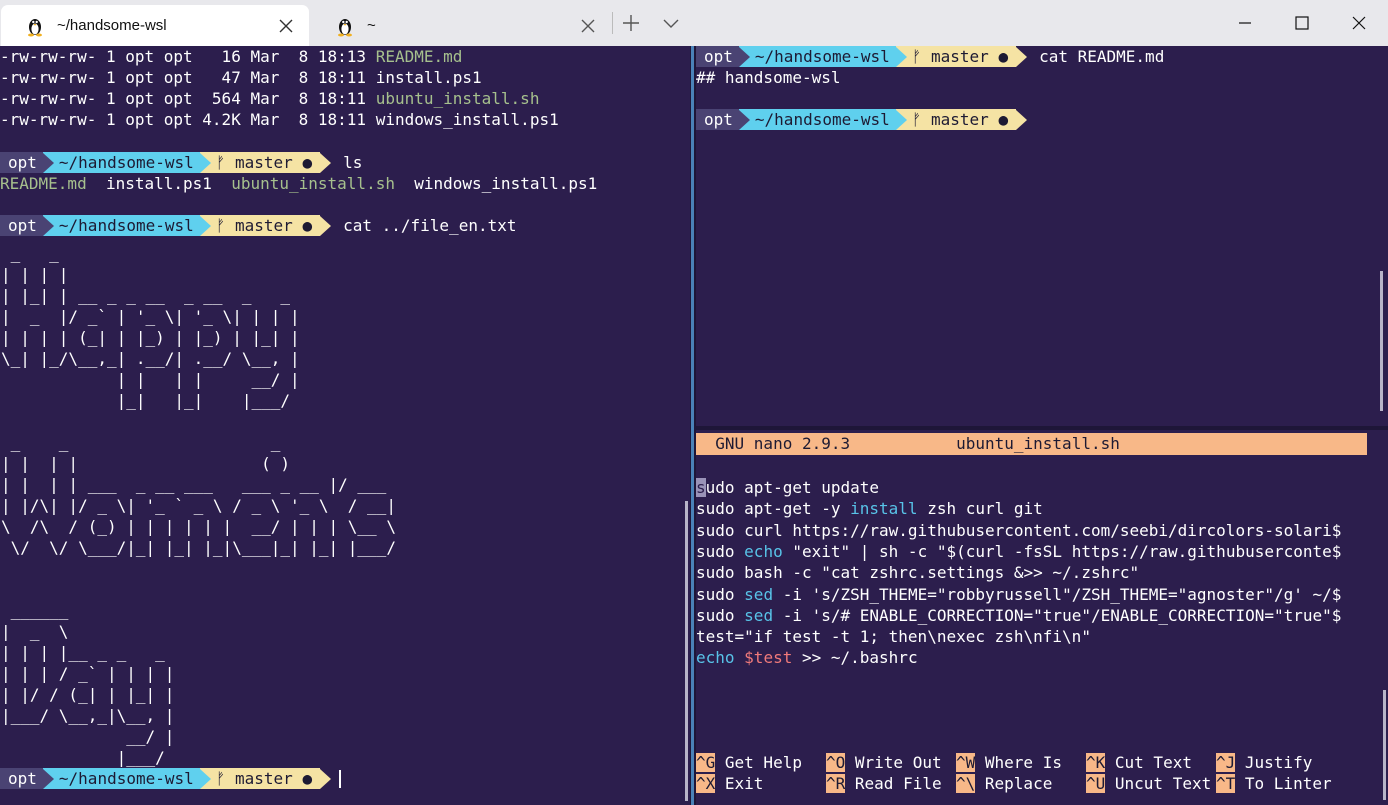 The image size is (1388, 805). I want to click on text-cursor, so click(340, 778).